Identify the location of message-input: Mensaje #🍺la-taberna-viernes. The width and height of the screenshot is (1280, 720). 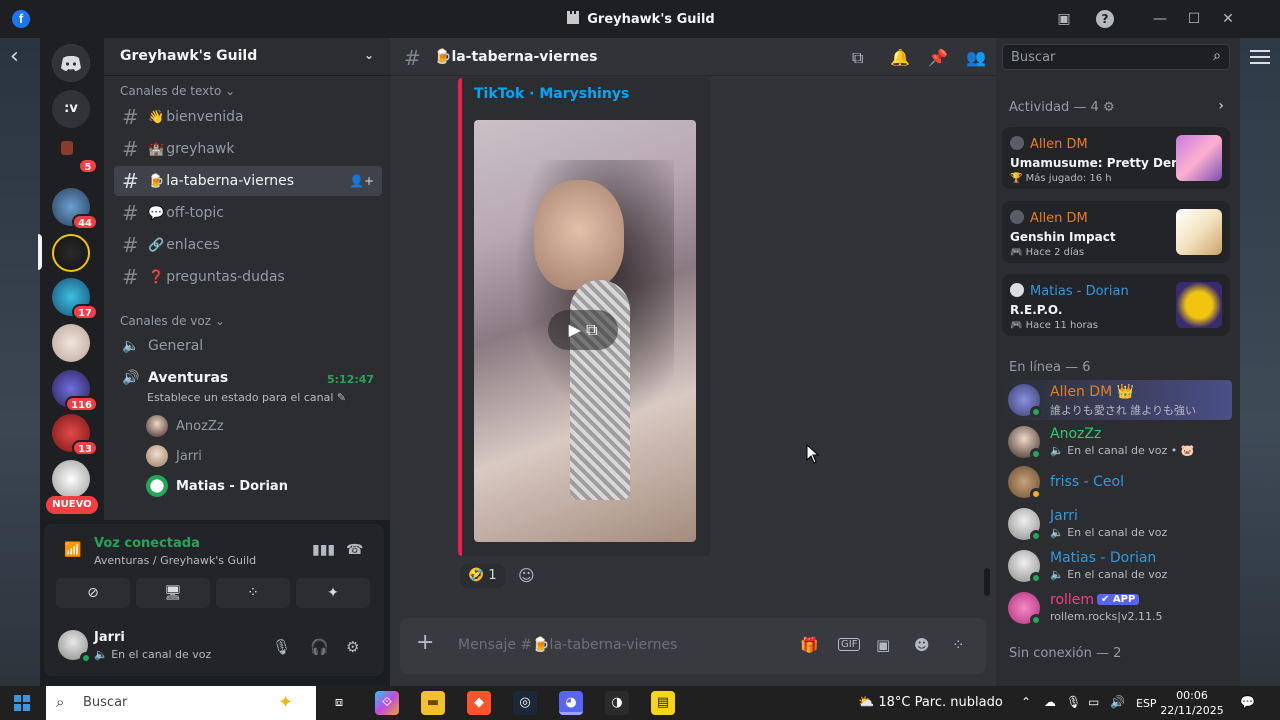
(567, 645).